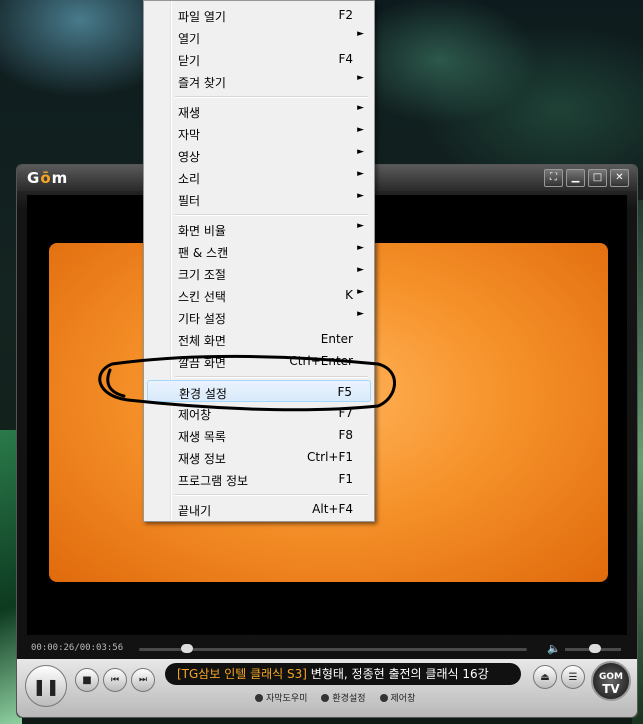 The height and width of the screenshot is (724, 643). I want to click on pause-icon: ❚❚, so click(46, 686).